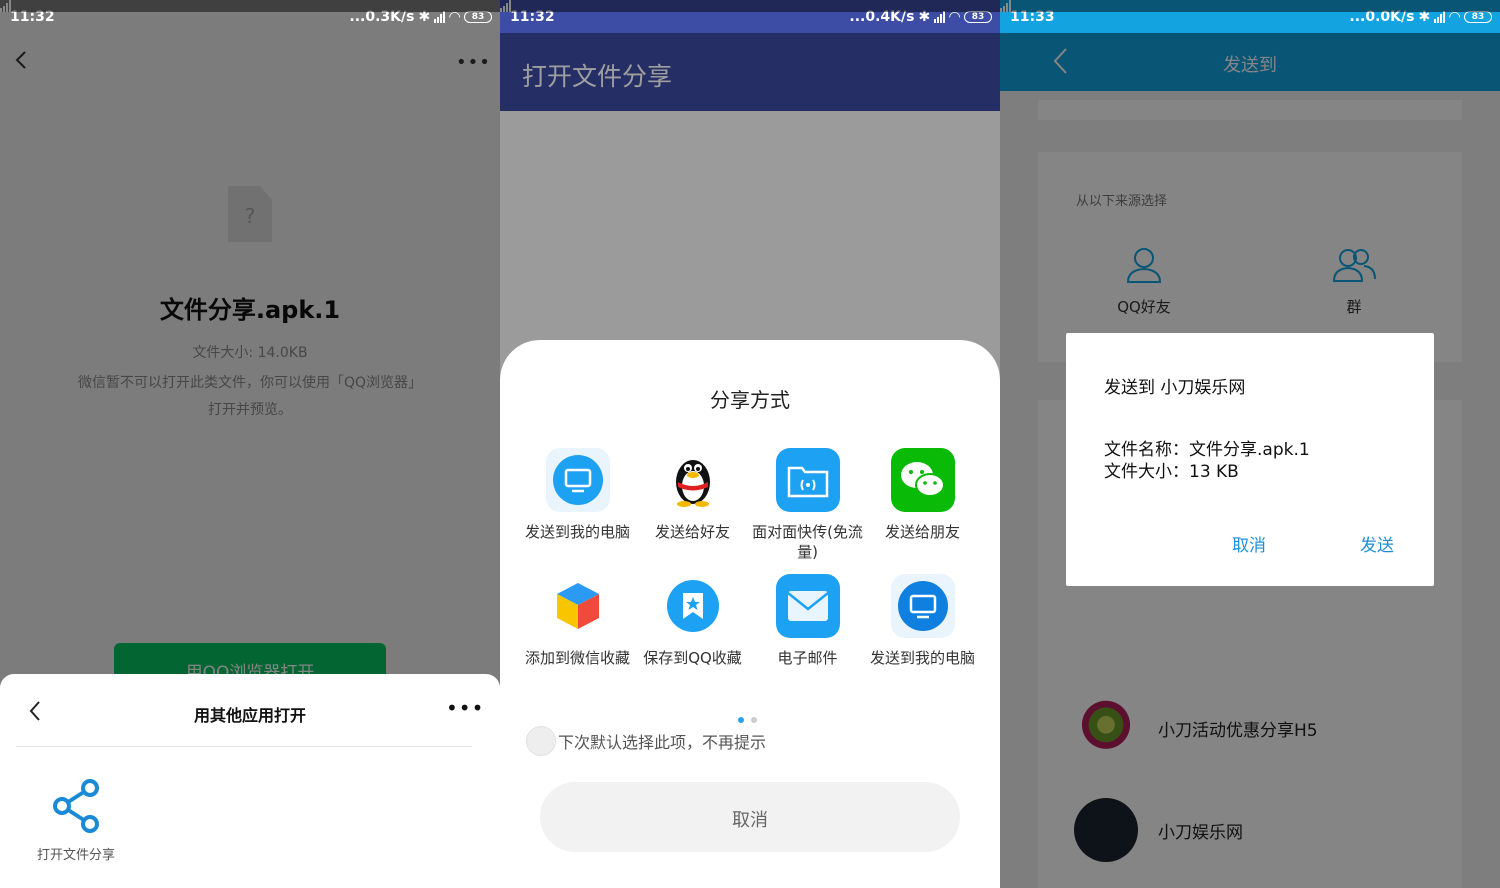  I want to click on share-to-qq-friend: 发送给好友, so click(692, 507).